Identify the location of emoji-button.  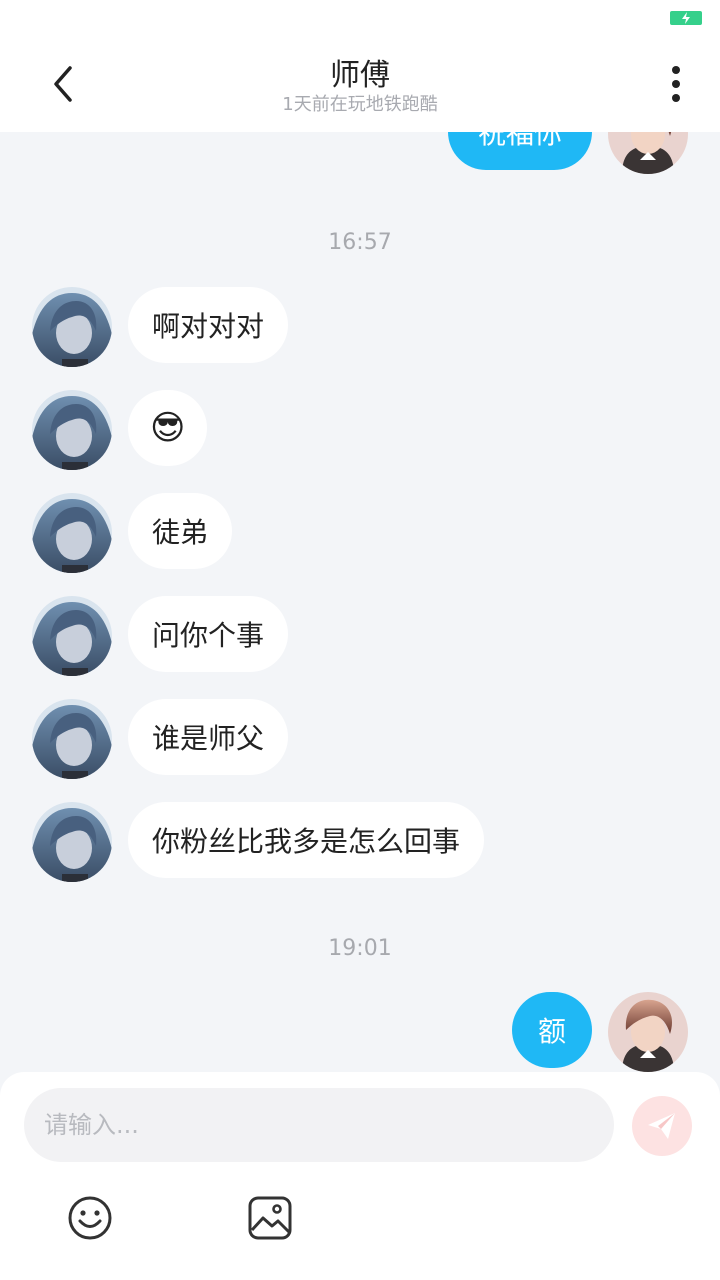
(90, 1218).